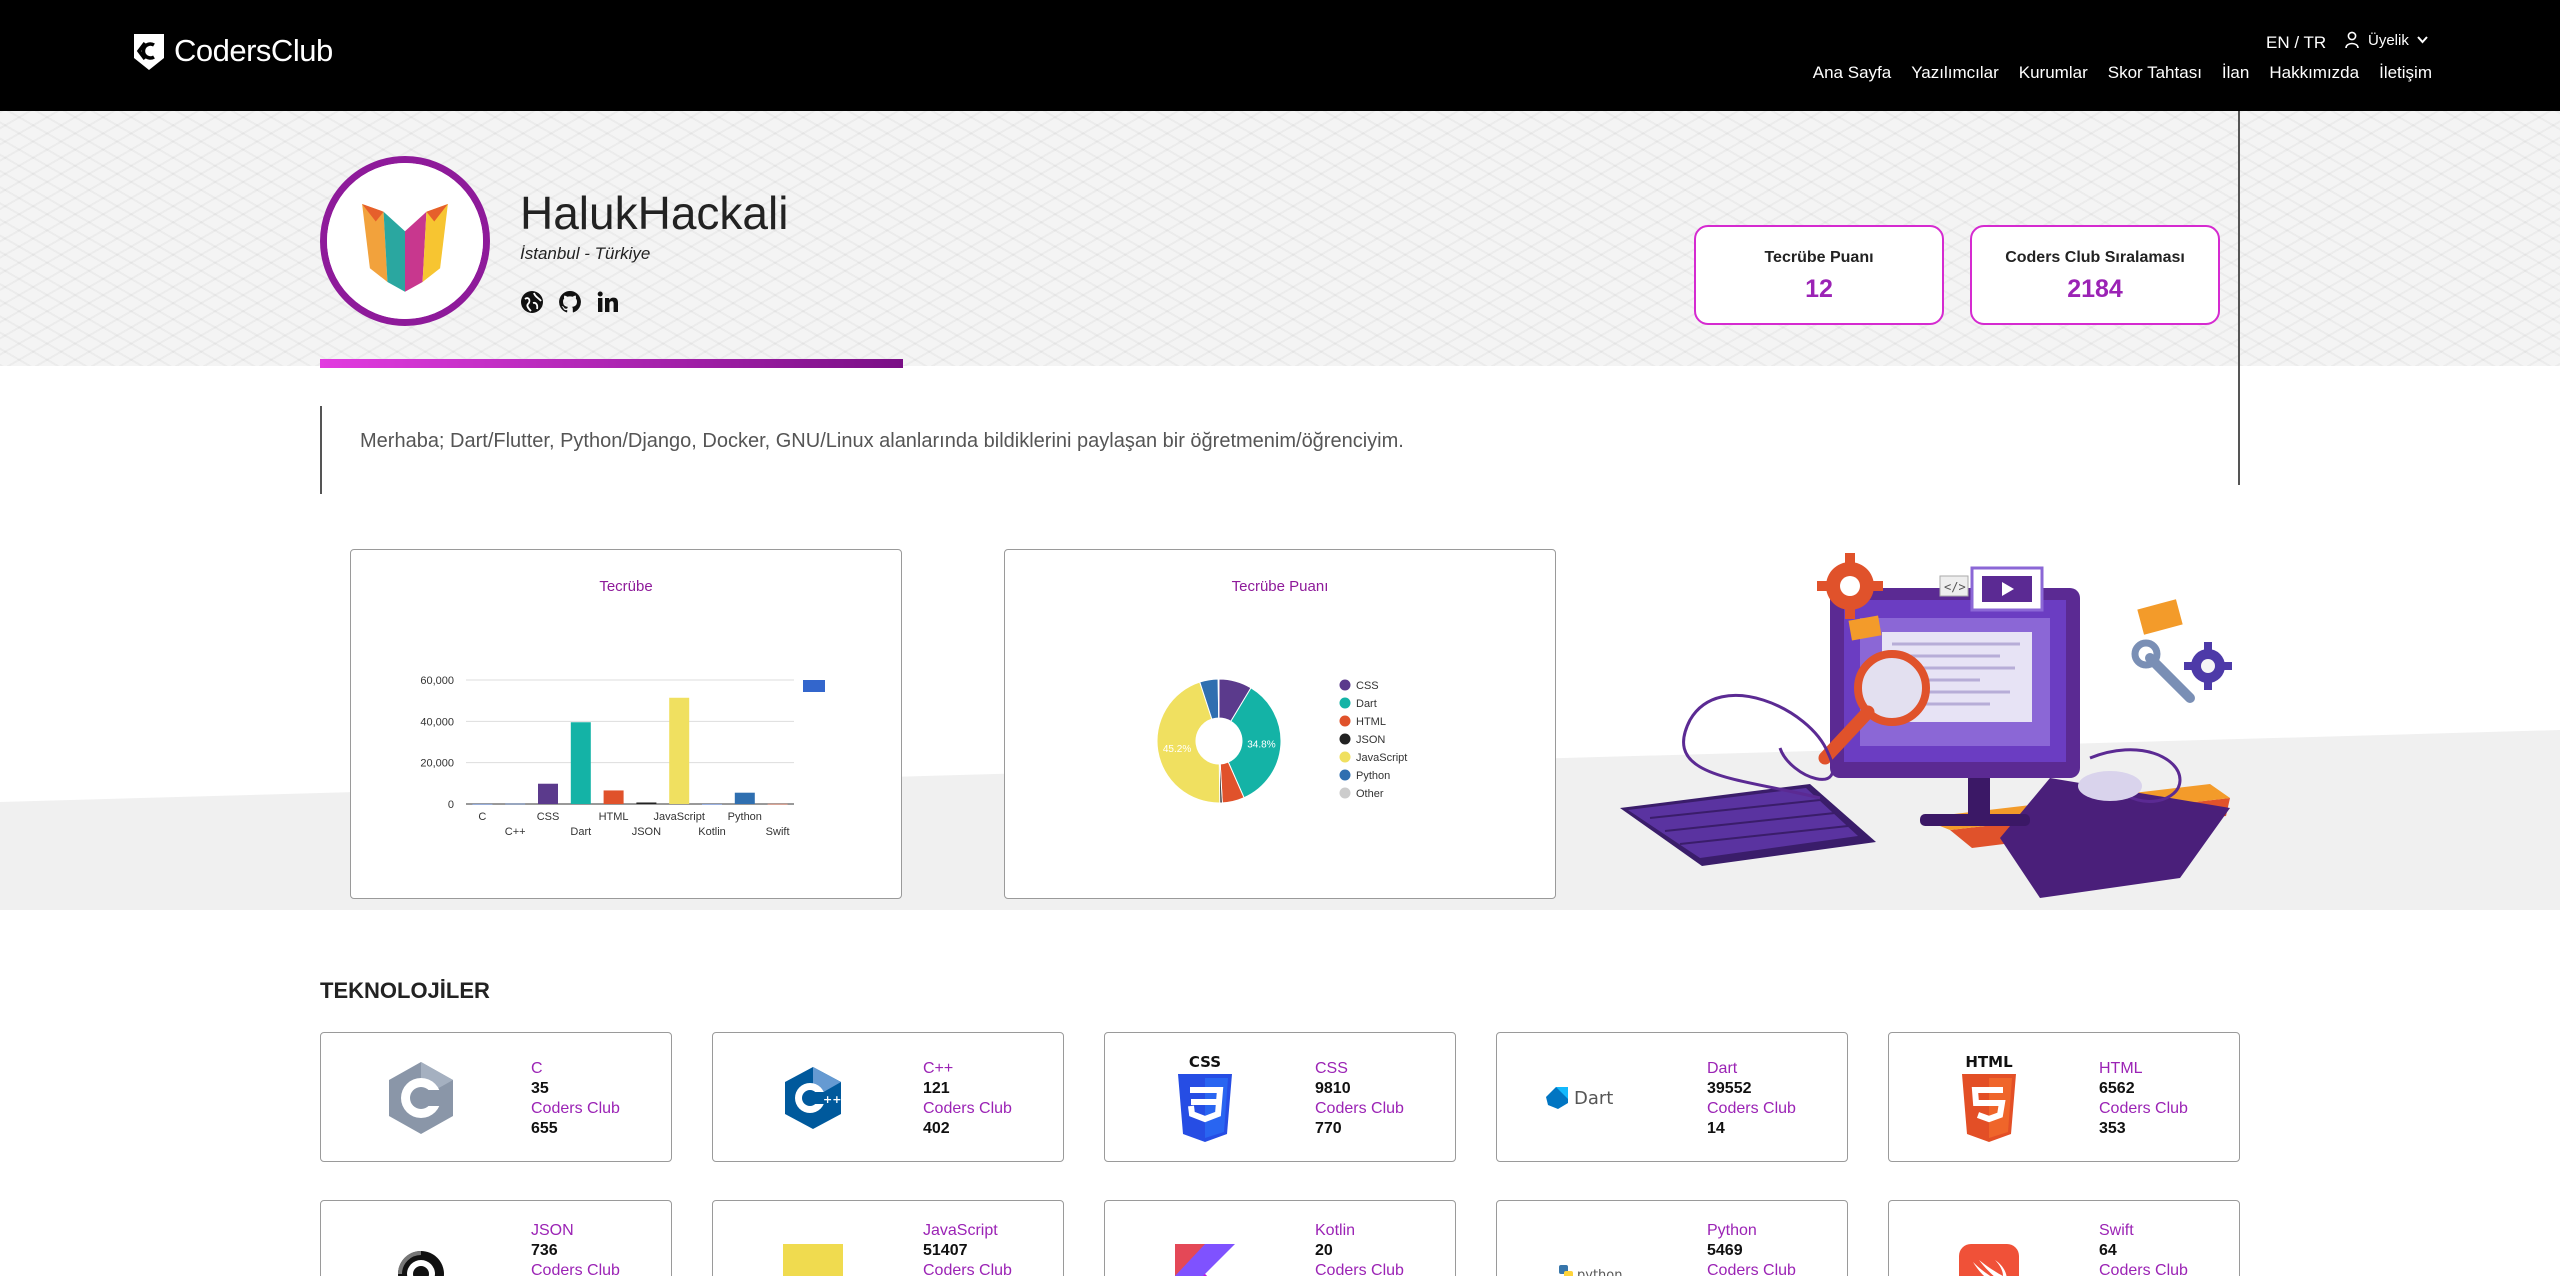 The height and width of the screenshot is (1276, 2560). What do you see at coordinates (1370, 740) in the screenshot?
I see `pie-legend-label: JSON` at bounding box center [1370, 740].